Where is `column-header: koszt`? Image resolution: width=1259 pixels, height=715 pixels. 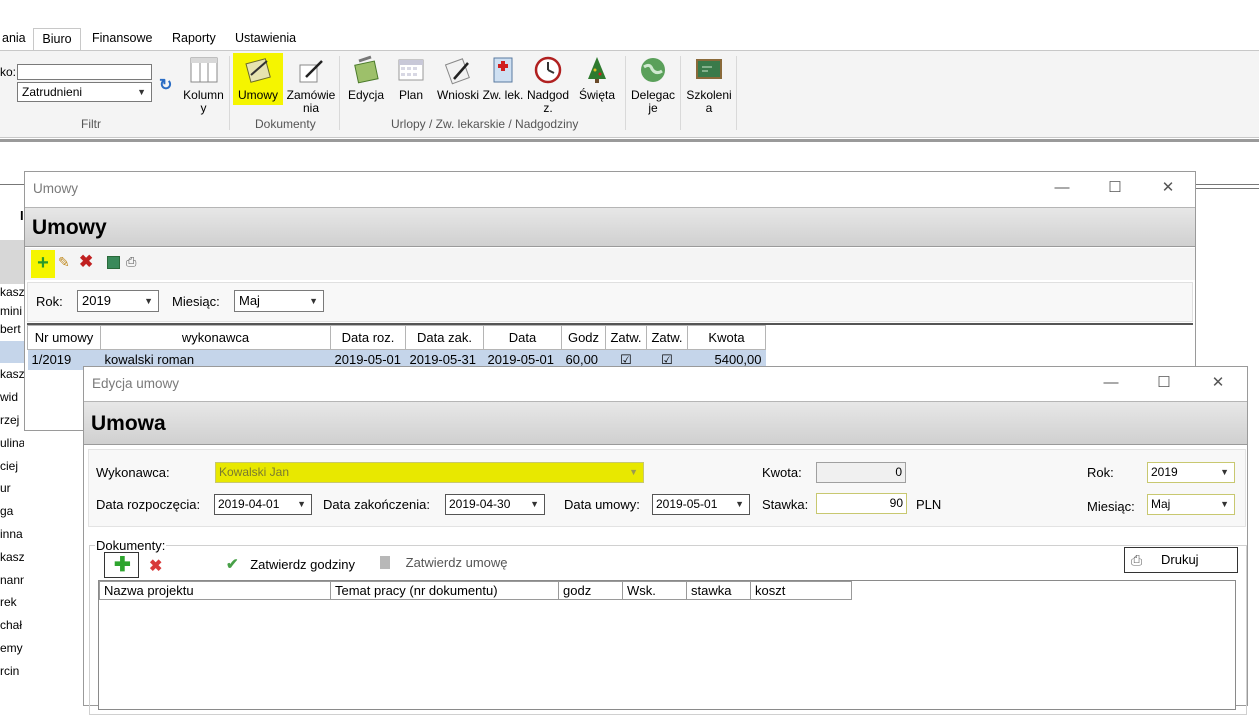 column-header: koszt is located at coordinates (801, 590).